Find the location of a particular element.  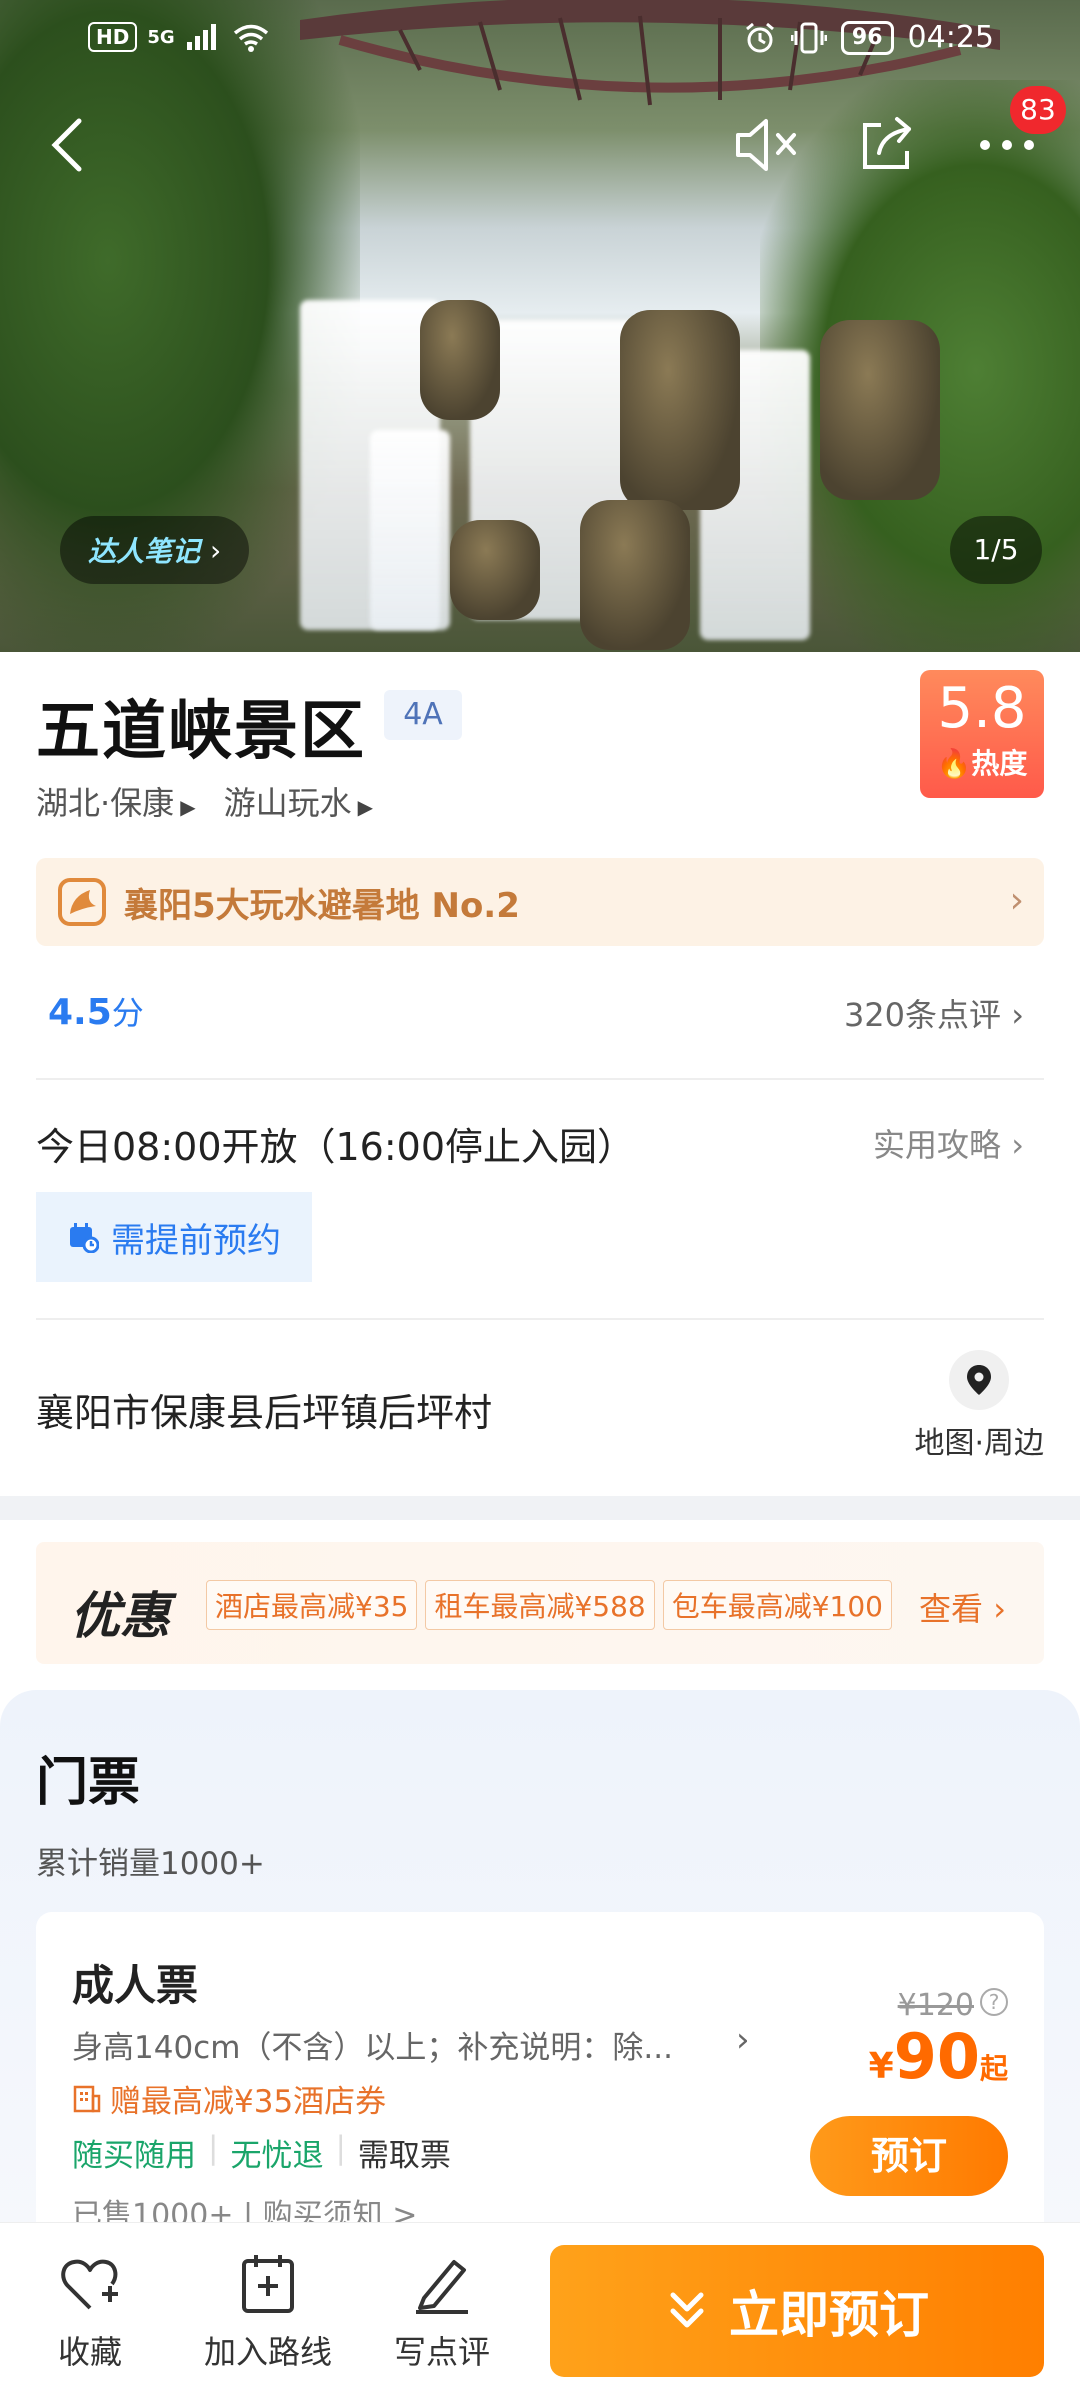

wifi-icon is located at coordinates (250, 38).